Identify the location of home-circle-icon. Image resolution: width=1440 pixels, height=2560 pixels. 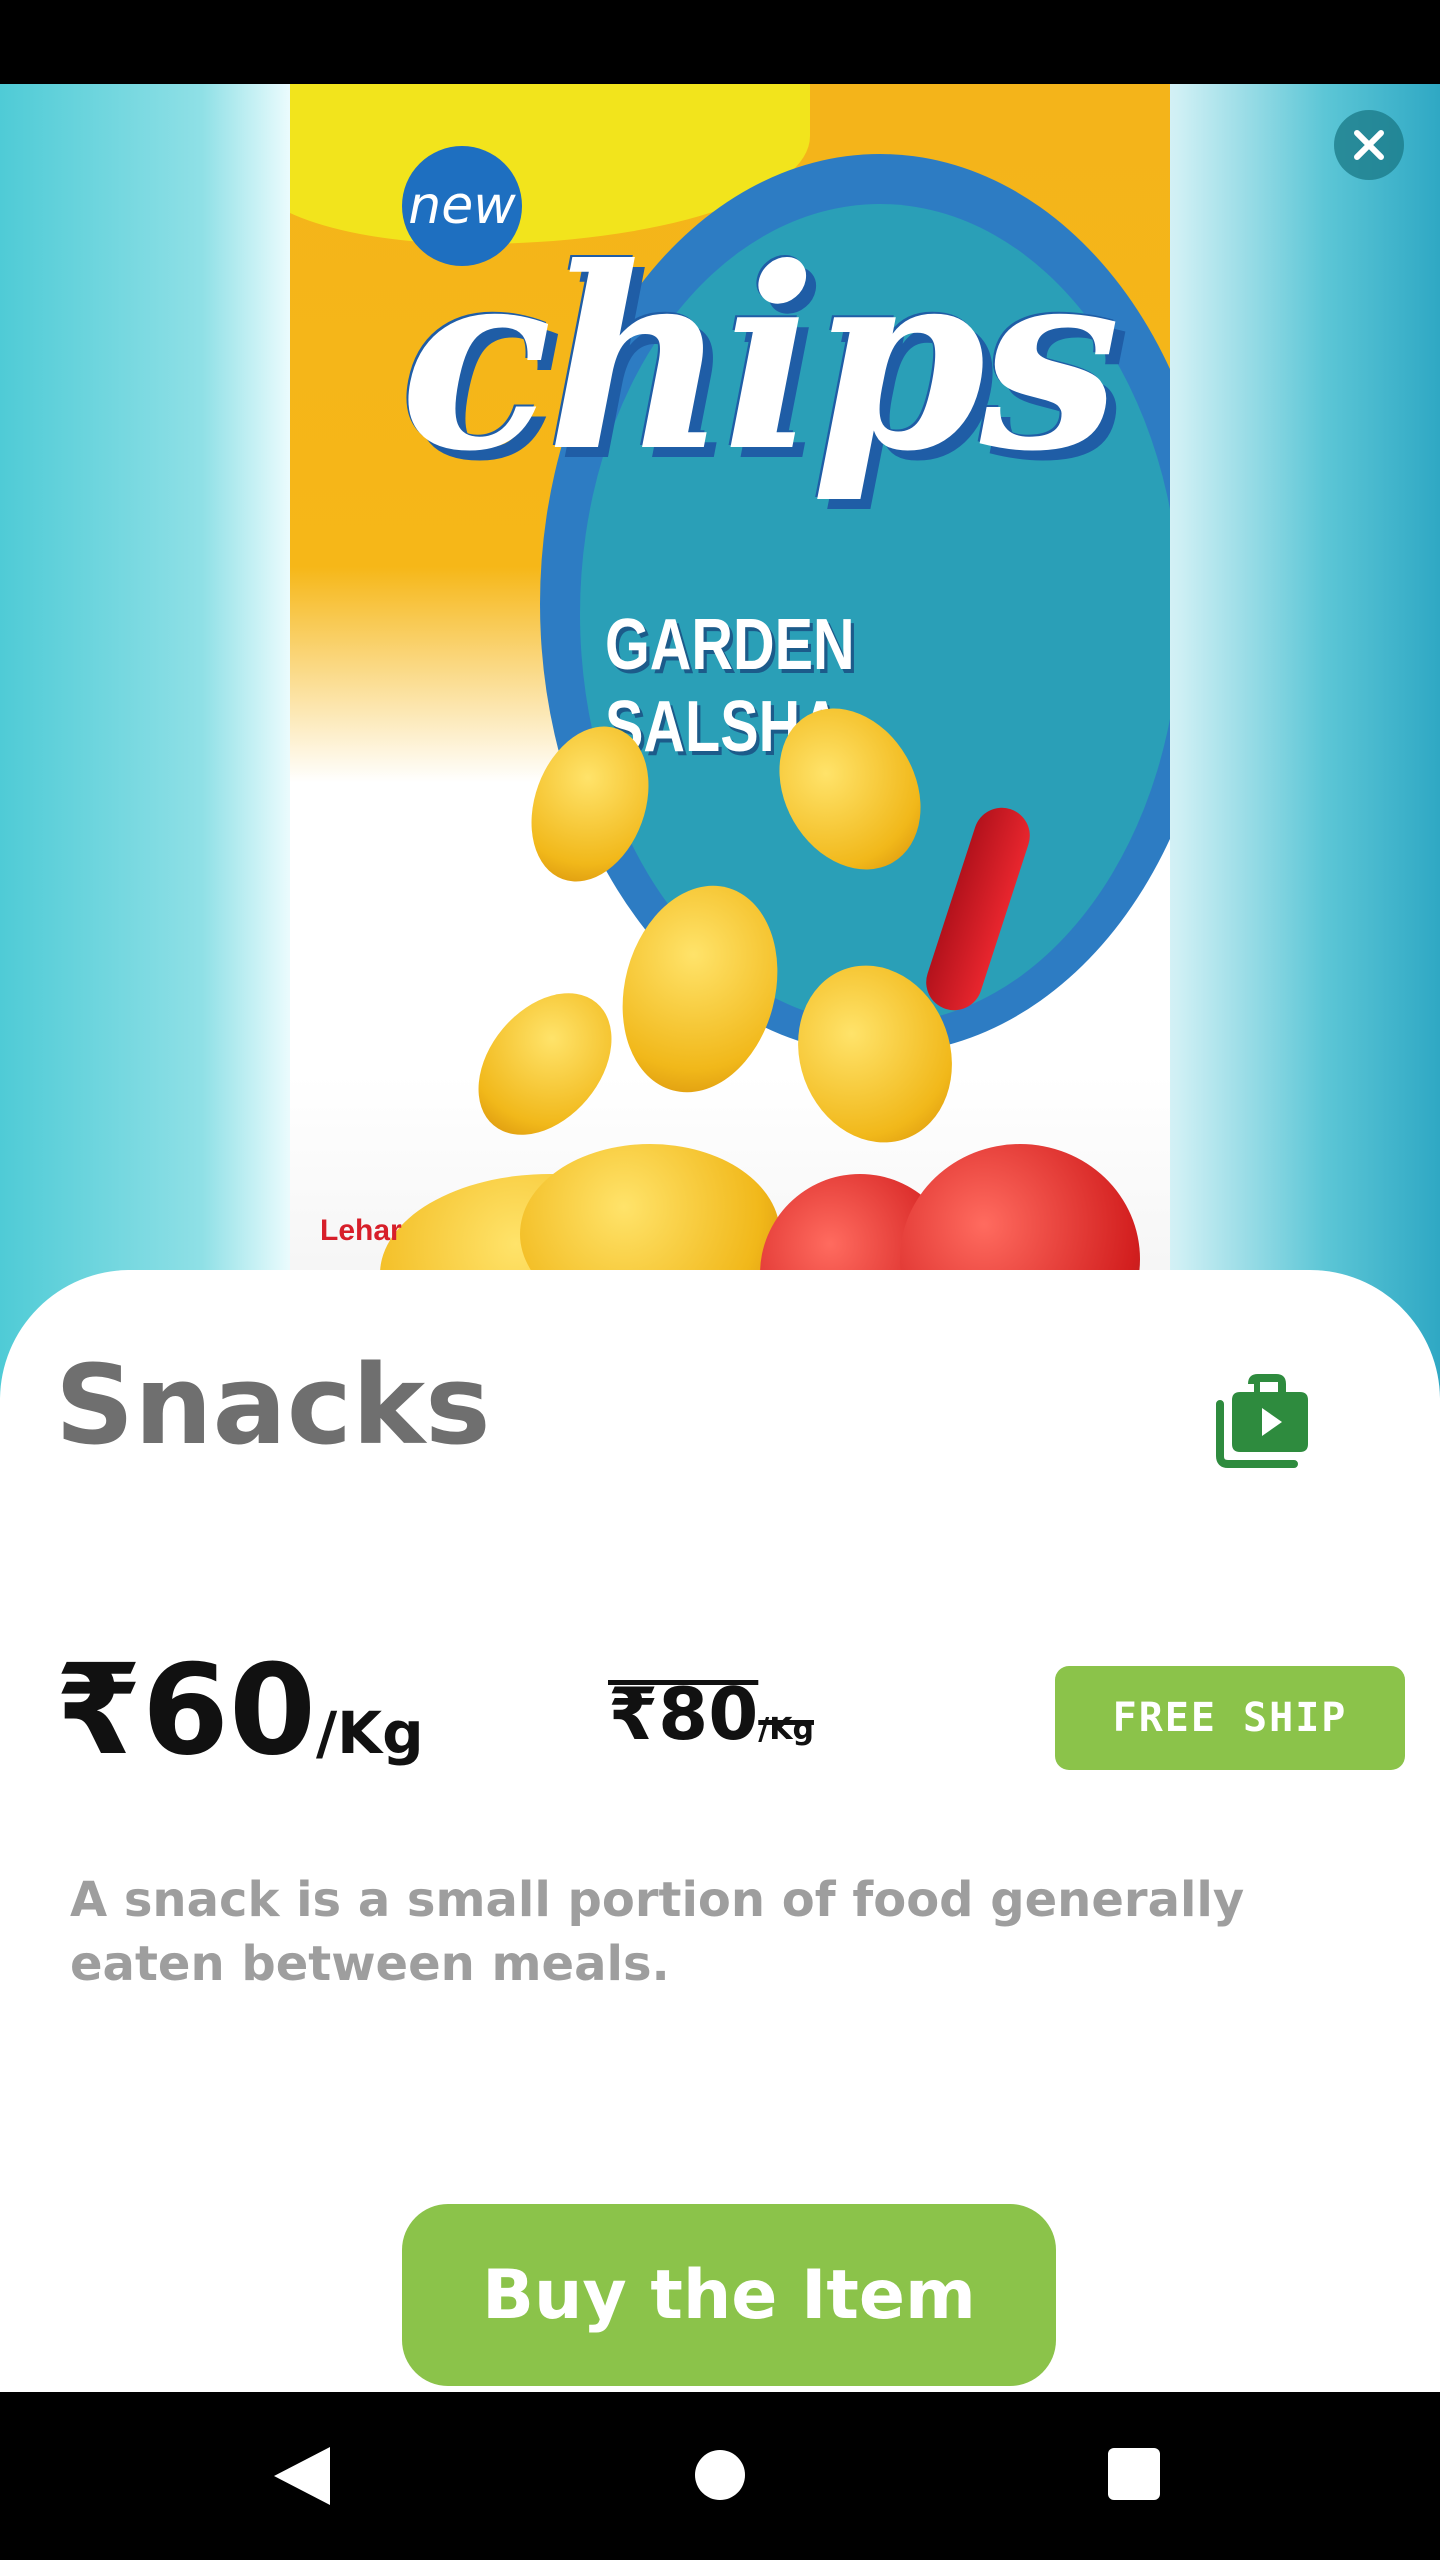
(720, 2475).